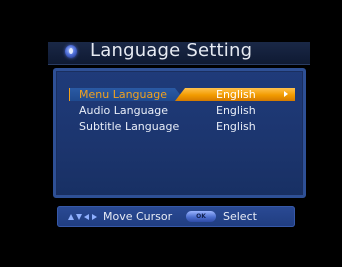  Describe the element at coordinates (171, 50) in the screenshot. I see `page-title: Language Setting` at that location.